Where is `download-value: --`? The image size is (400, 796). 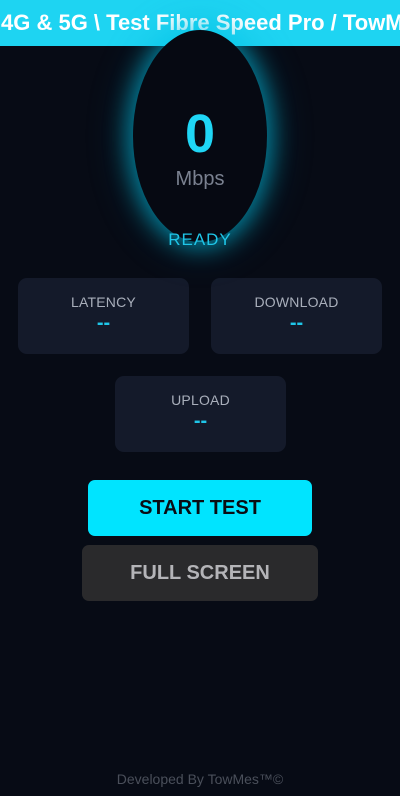
download-value: -- is located at coordinates (296, 323).